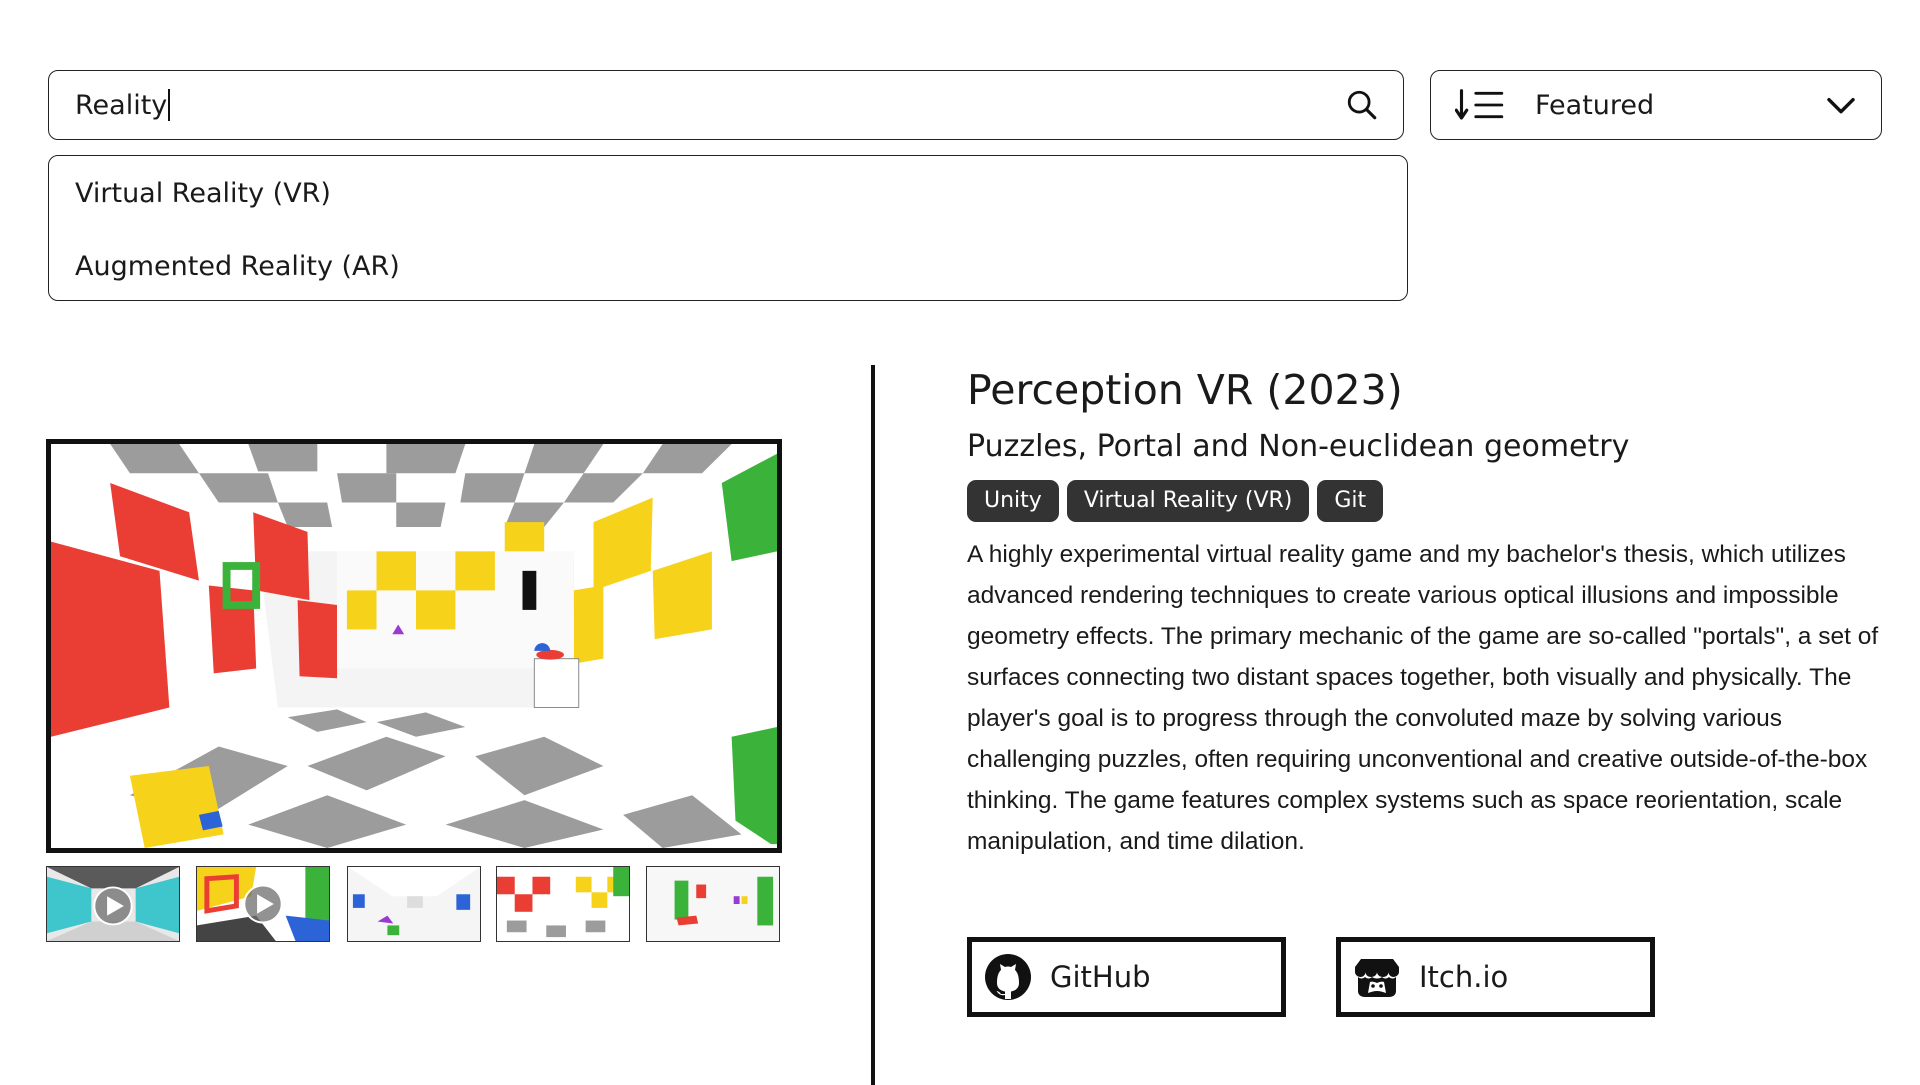 The image size is (1920, 1085). I want to click on game-scene-image, so click(414, 646).